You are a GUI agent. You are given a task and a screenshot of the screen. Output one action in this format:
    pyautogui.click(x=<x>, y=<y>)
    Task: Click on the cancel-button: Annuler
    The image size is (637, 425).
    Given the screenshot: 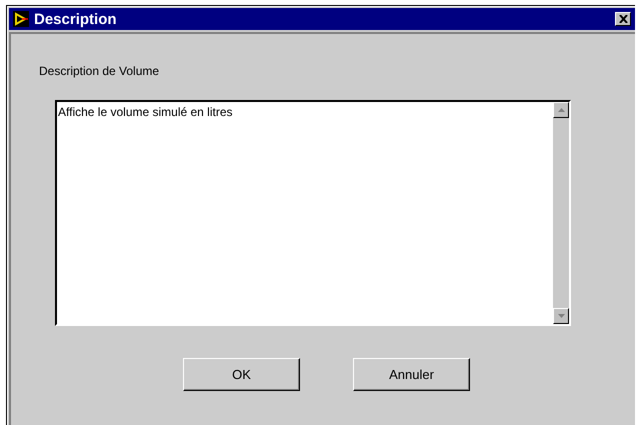 What is the action you would take?
    pyautogui.click(x=411, y=374)
    